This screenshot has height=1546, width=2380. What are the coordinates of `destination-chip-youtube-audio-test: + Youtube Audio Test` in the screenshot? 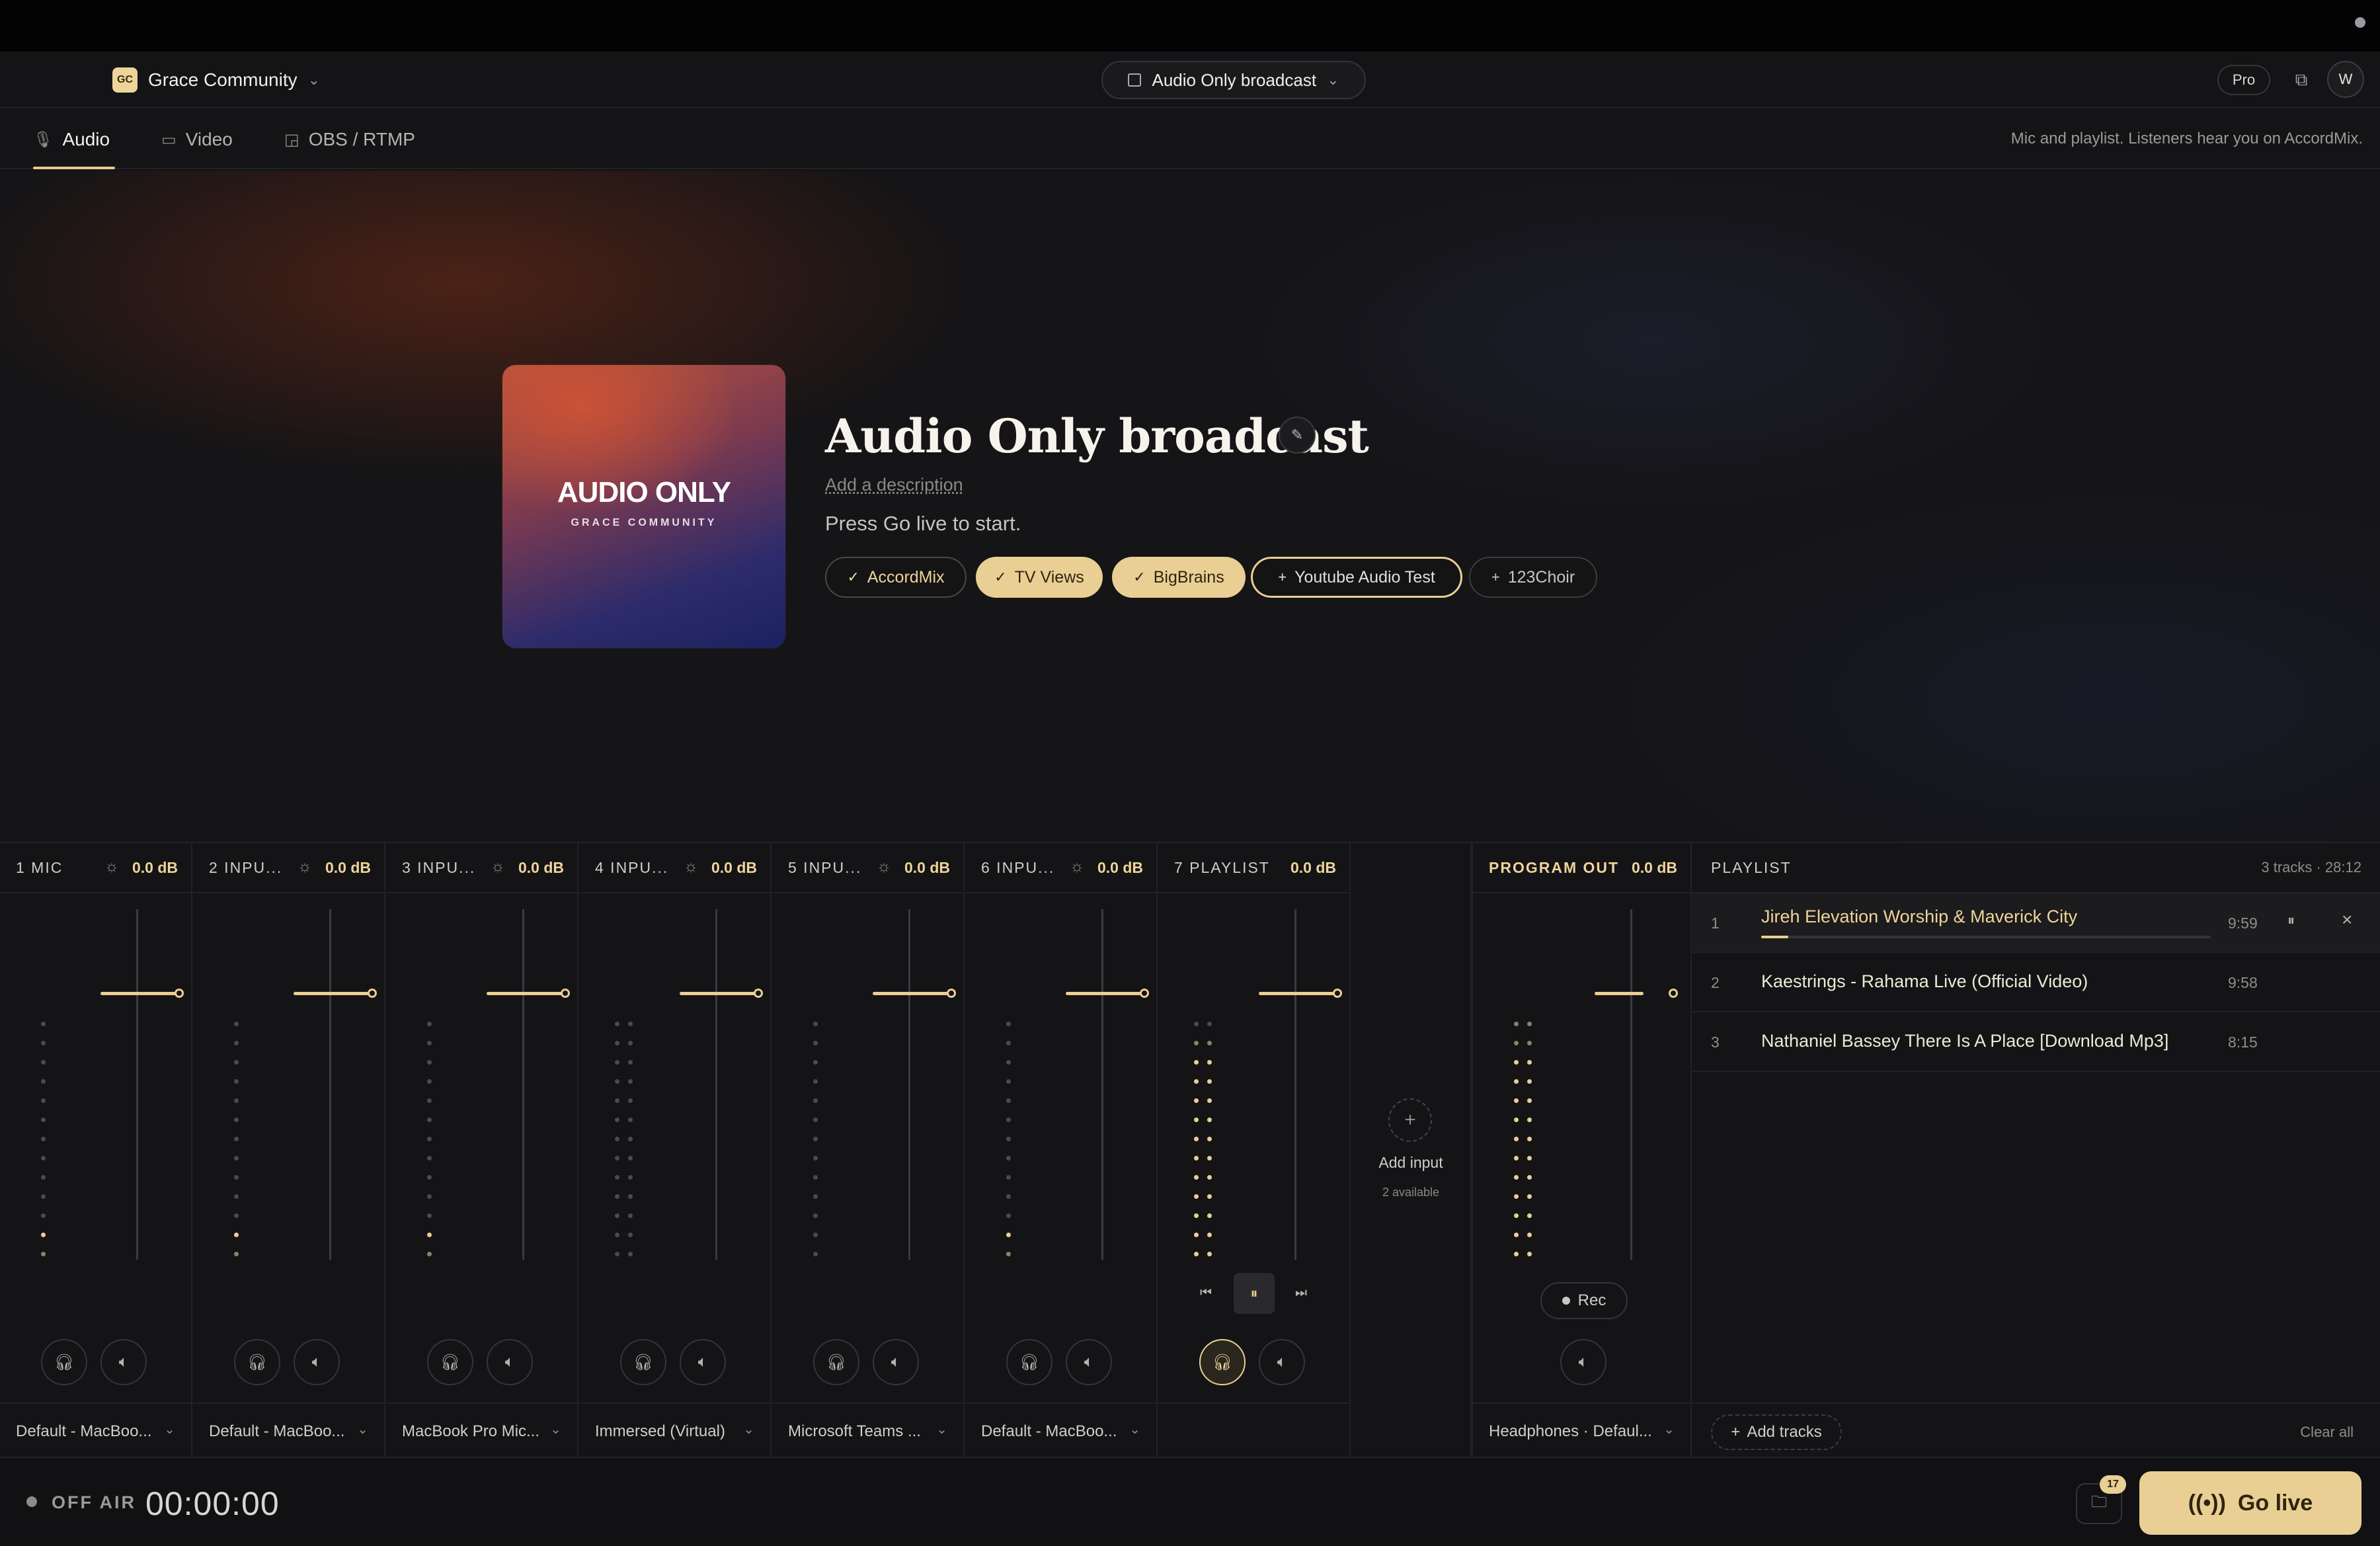 It's located at (1356, 577).